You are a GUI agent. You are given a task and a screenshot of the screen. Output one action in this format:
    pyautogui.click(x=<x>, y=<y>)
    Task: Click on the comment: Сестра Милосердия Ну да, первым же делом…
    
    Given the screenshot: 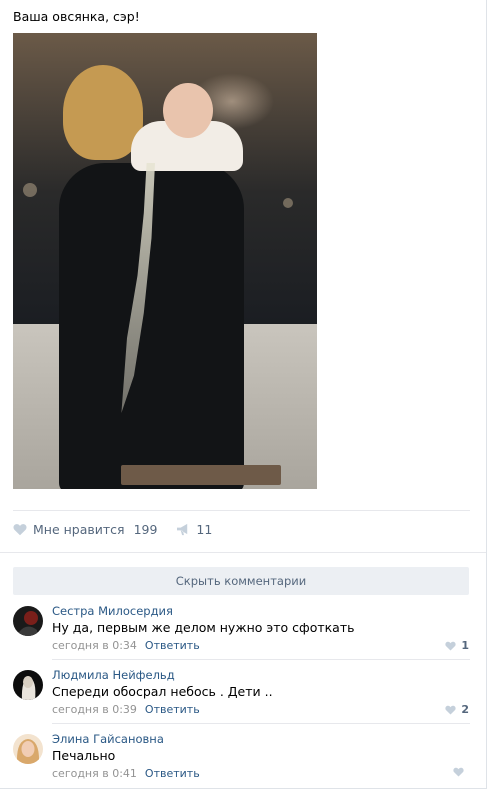 What is the action you would take?
    pyautogui.click(x=241, y=633)
    